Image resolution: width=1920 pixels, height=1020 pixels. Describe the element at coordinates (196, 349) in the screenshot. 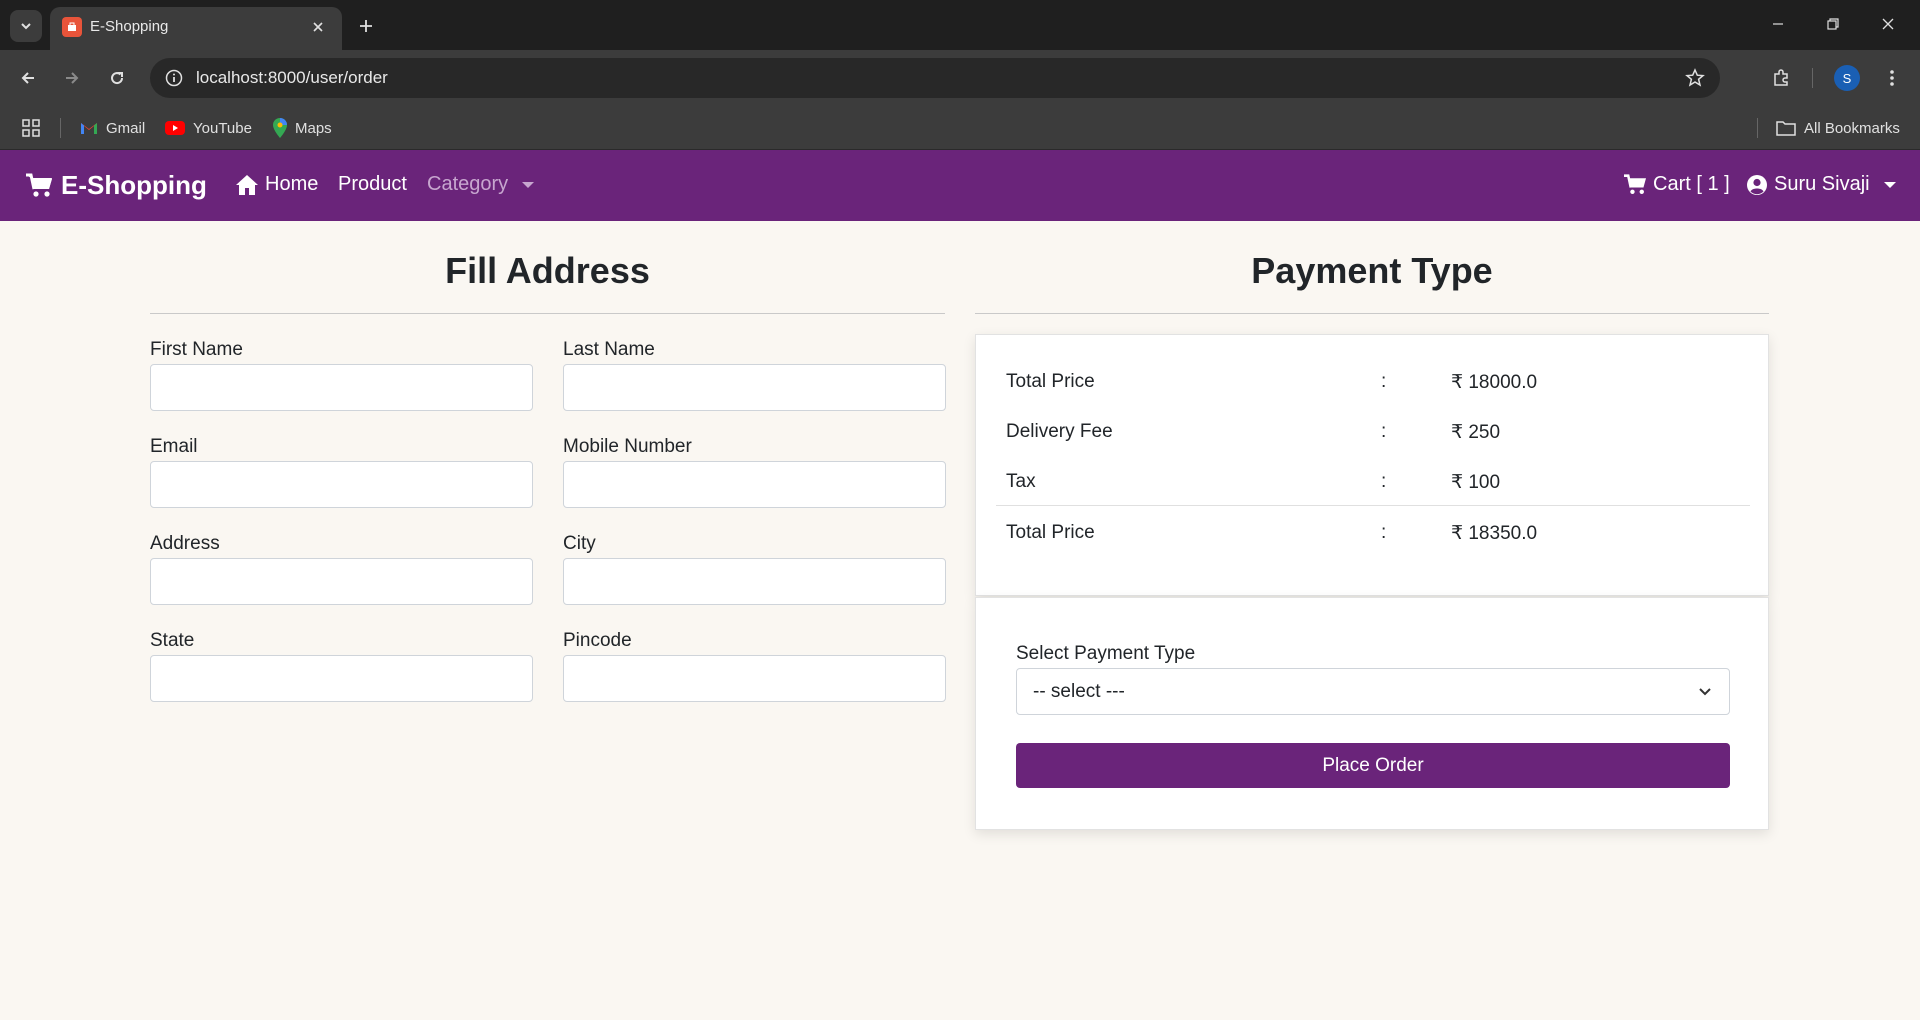

I see `first-name-label: First Name` at that location.